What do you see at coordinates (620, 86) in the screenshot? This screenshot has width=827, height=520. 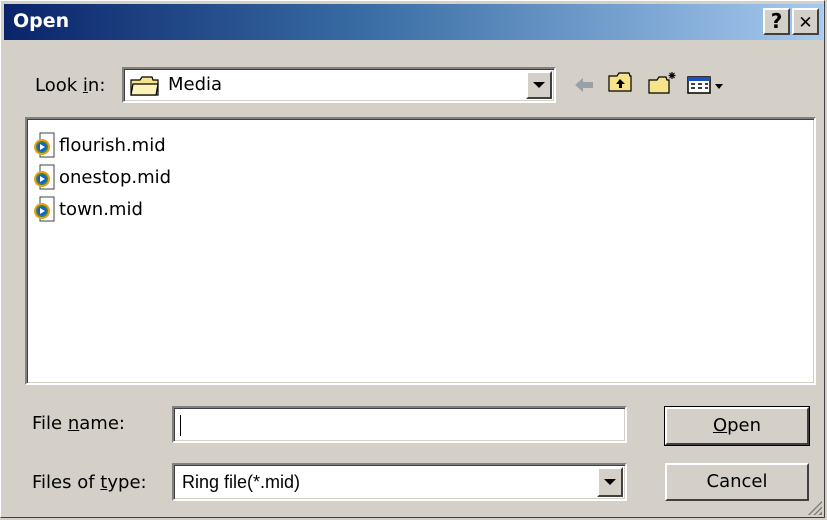 I see `up-folder-icon` at bounding box center [620, 86].